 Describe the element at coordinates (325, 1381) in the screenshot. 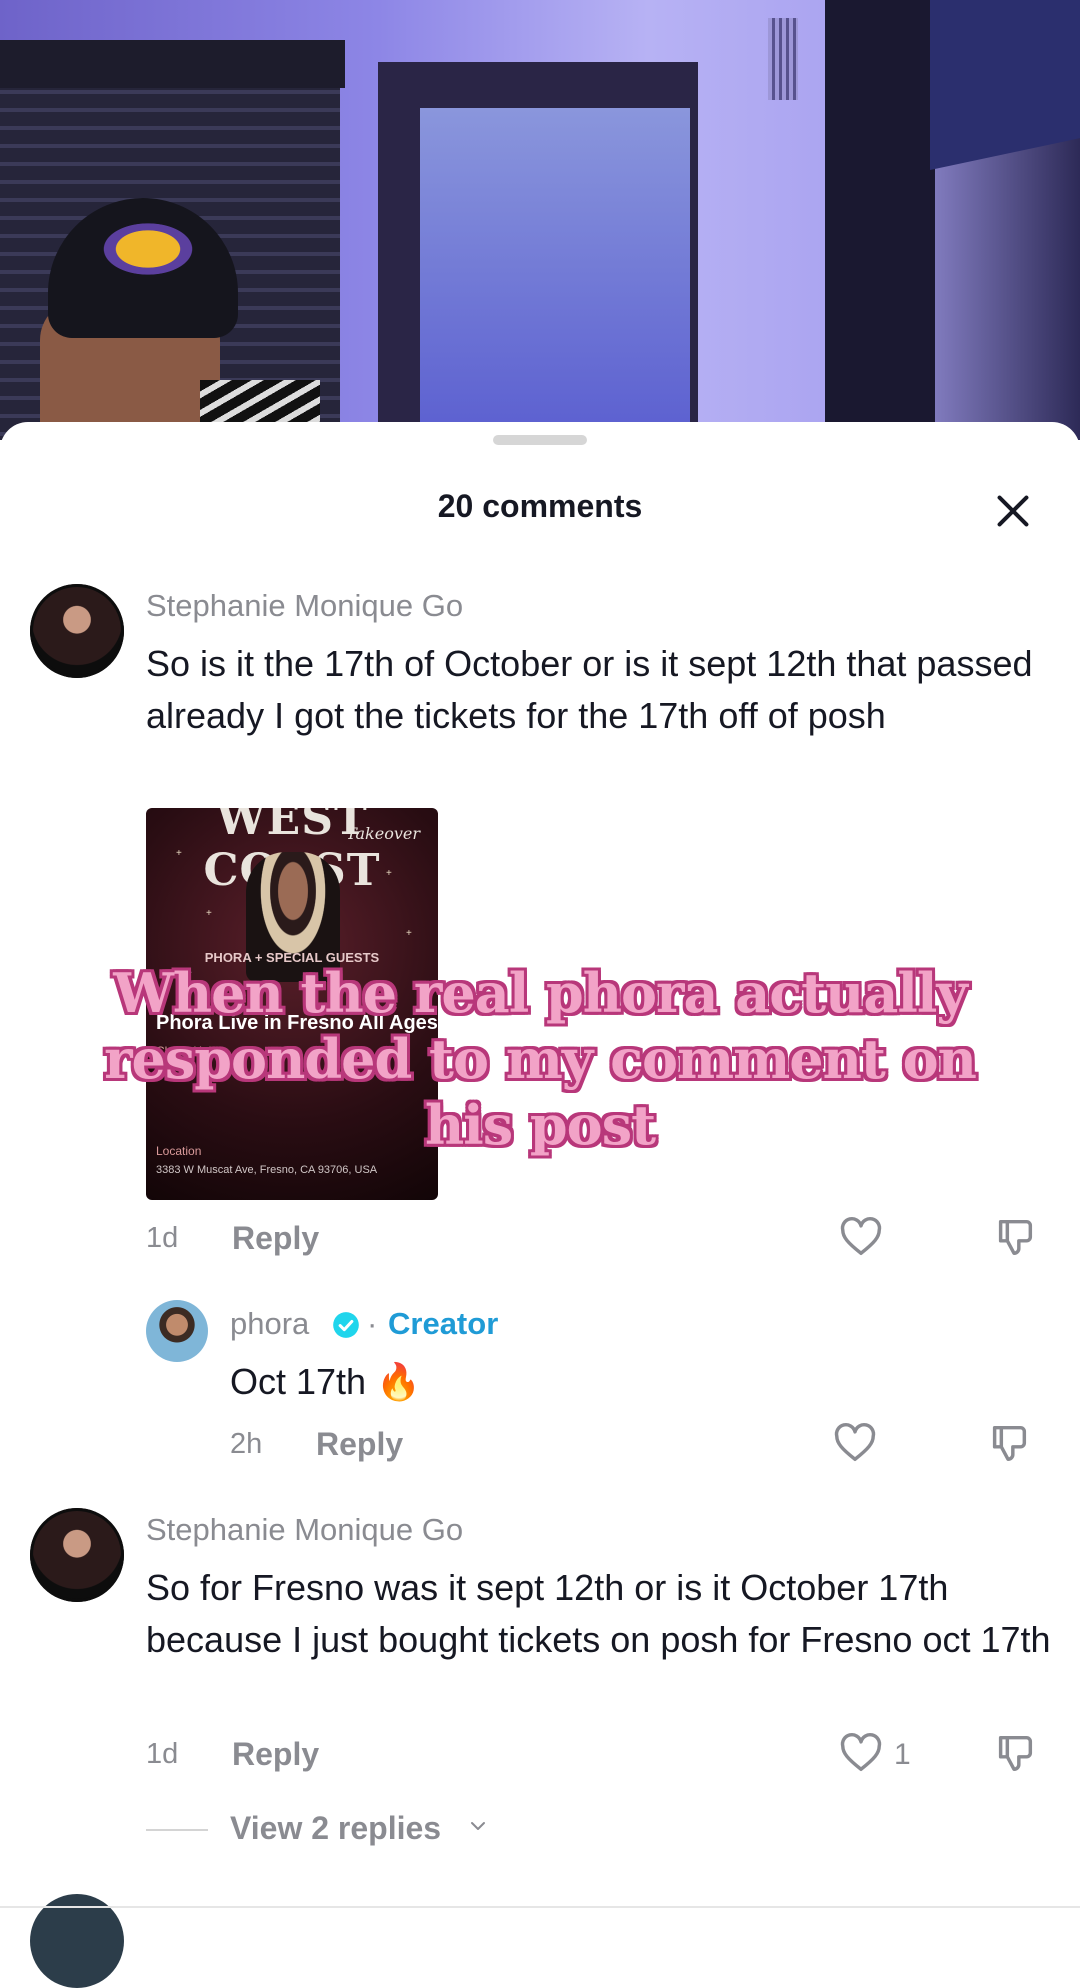

I see `comment-text: Oct 17th 🔥` at that location.